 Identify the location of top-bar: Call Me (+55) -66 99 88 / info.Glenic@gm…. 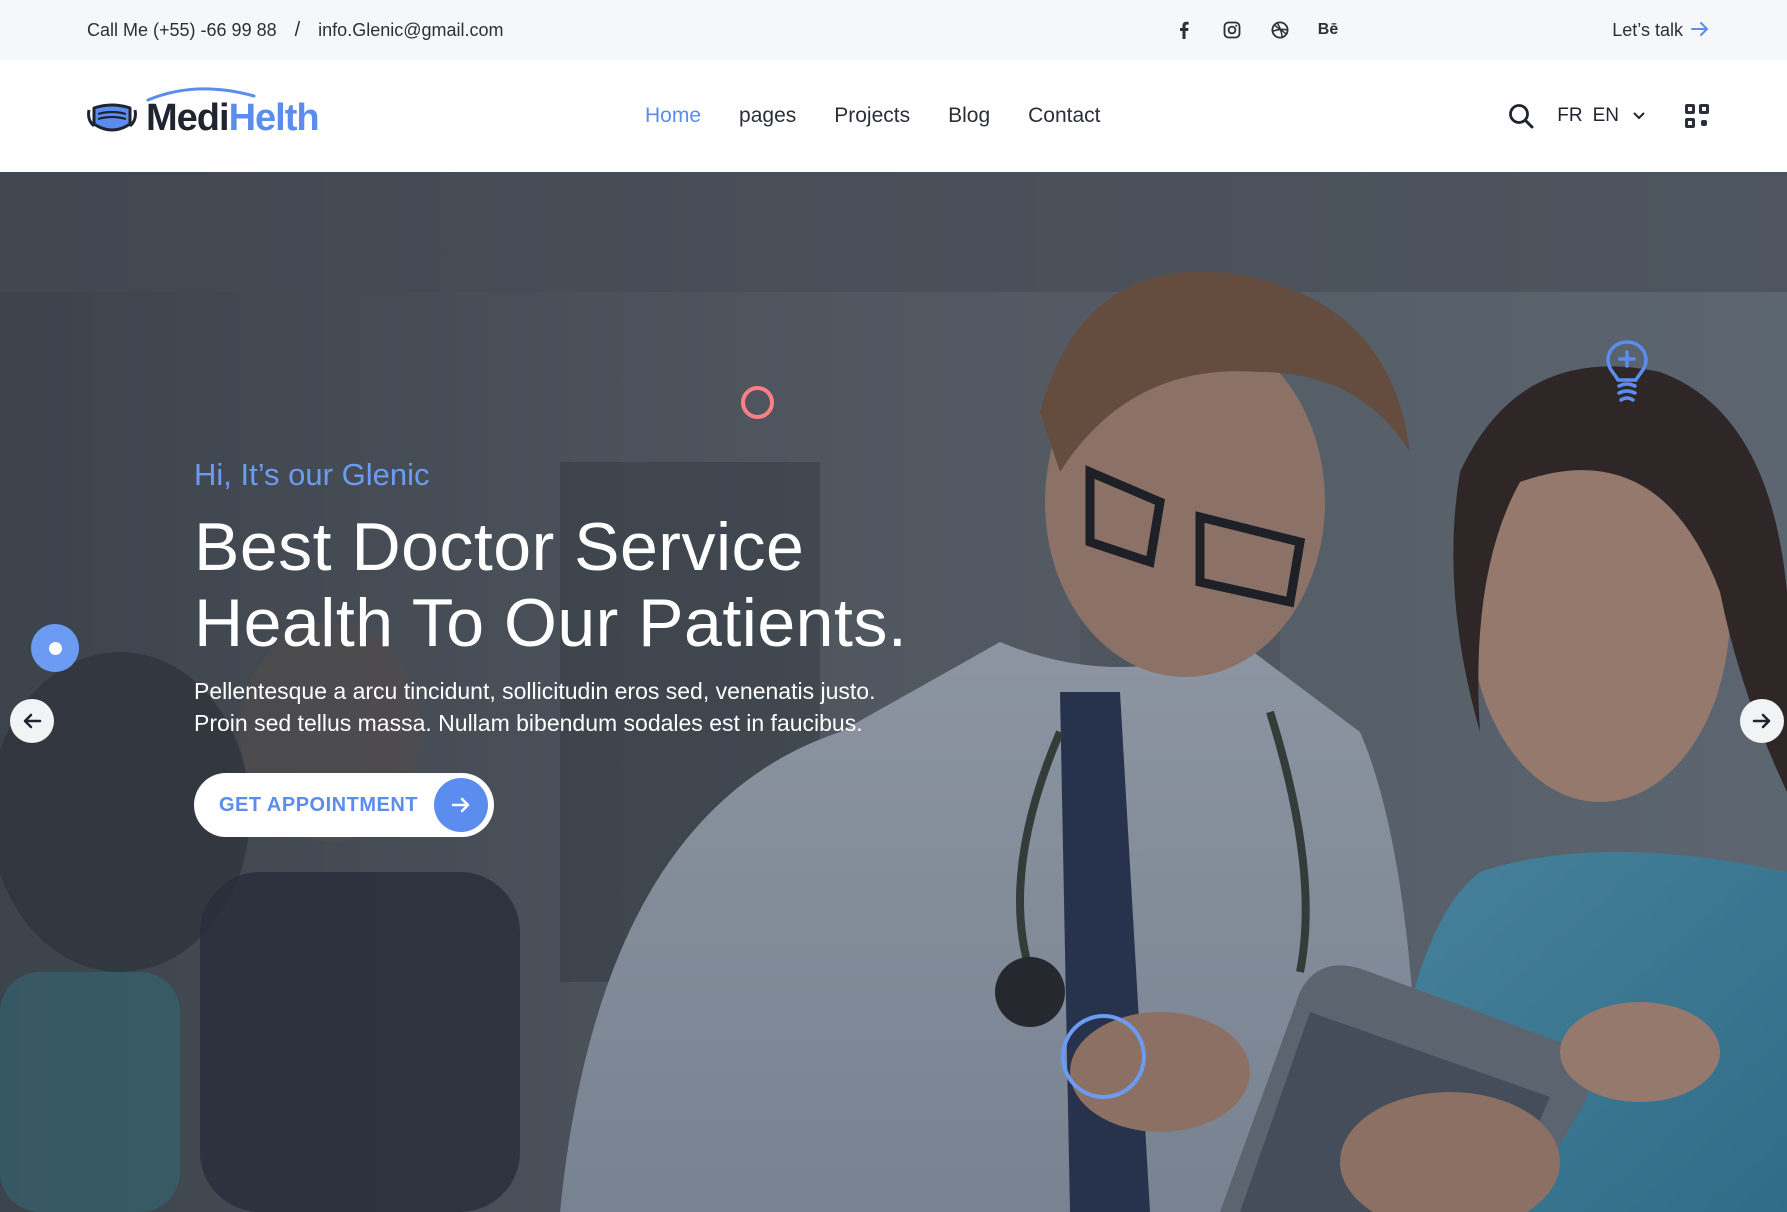
(893, 30).